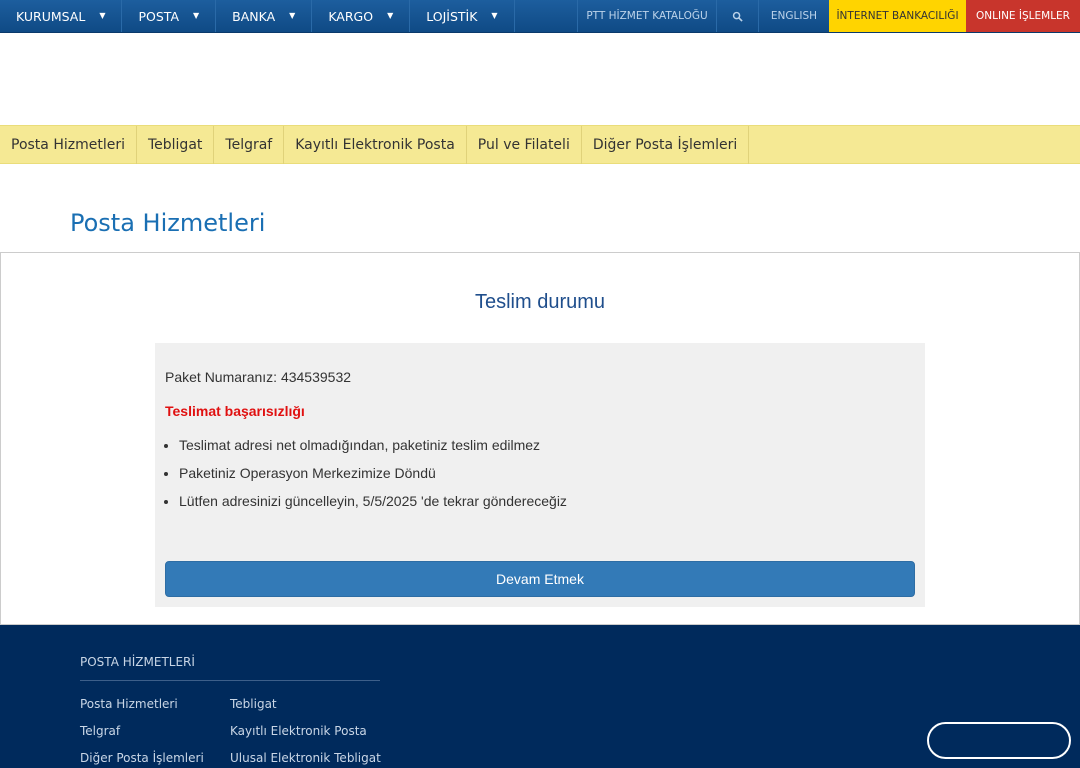  What do you see at coordinates (176, 145) in the screenshot?
I see `subnav-item-tebligat: Tebligat` at bounding box center [176, 145].